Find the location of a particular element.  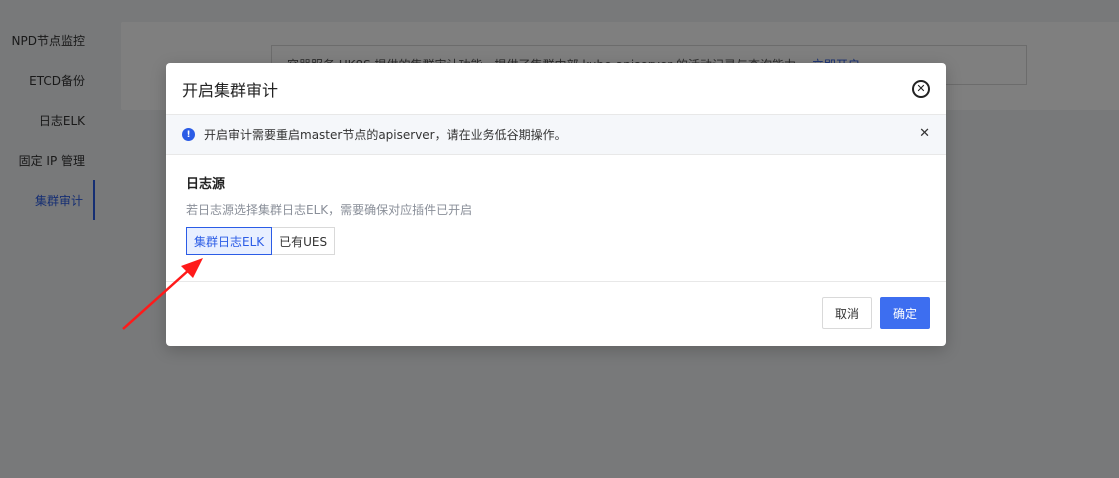

annotation-arrow-icon is located at coordinates (162, 294).